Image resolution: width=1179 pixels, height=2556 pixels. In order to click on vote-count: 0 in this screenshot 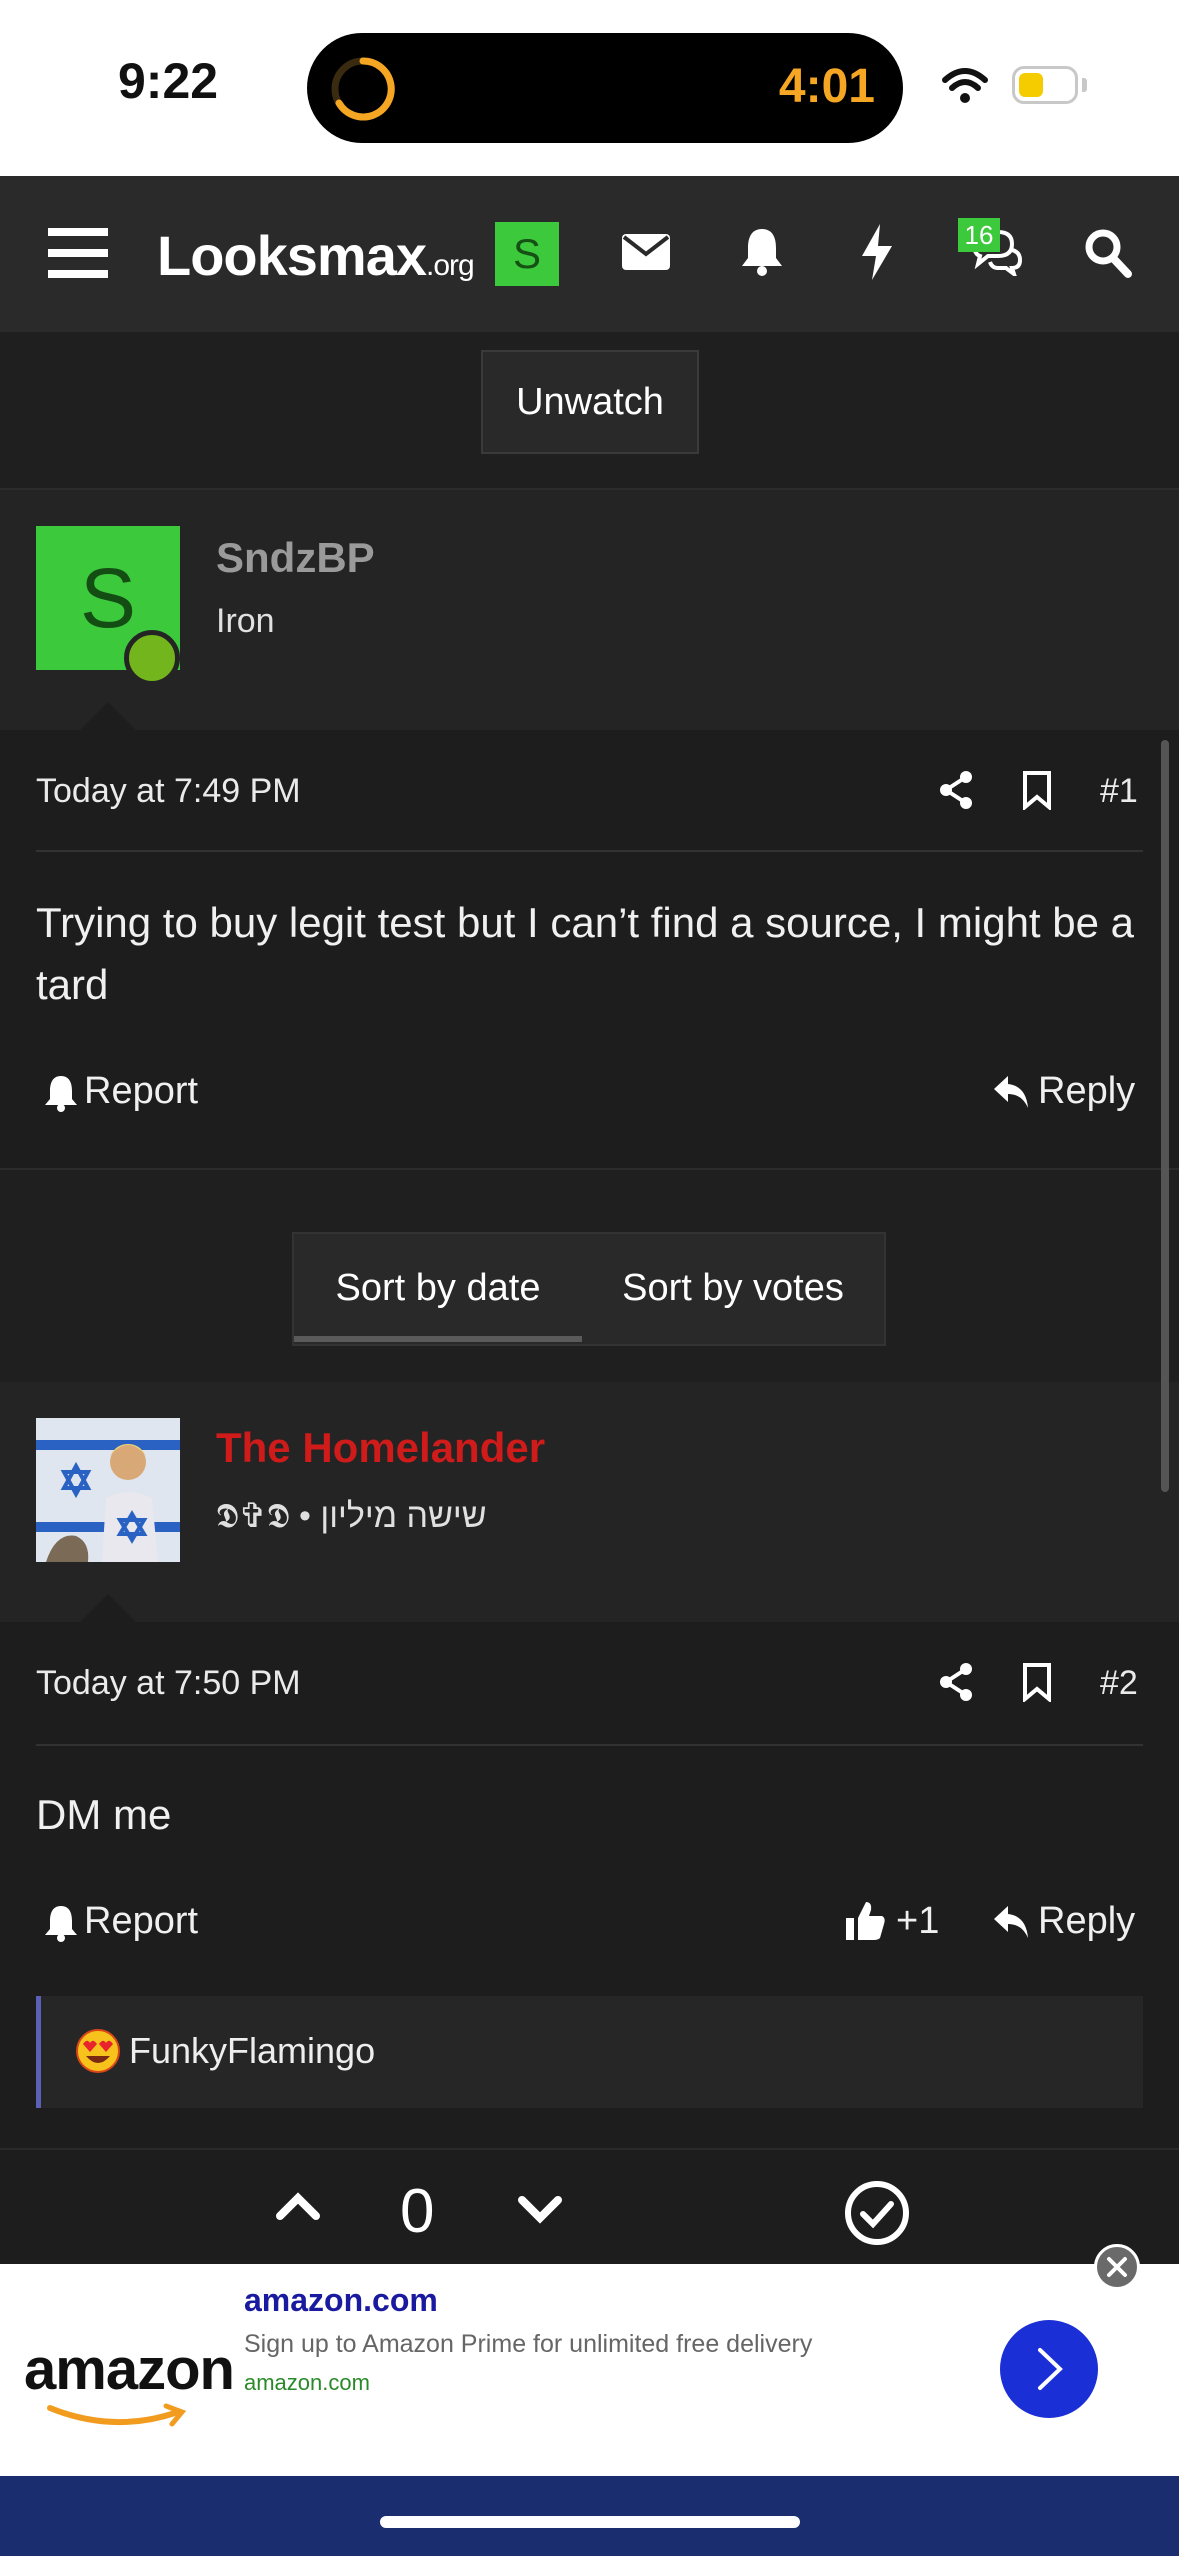, I will do `click(417, 2211)`.